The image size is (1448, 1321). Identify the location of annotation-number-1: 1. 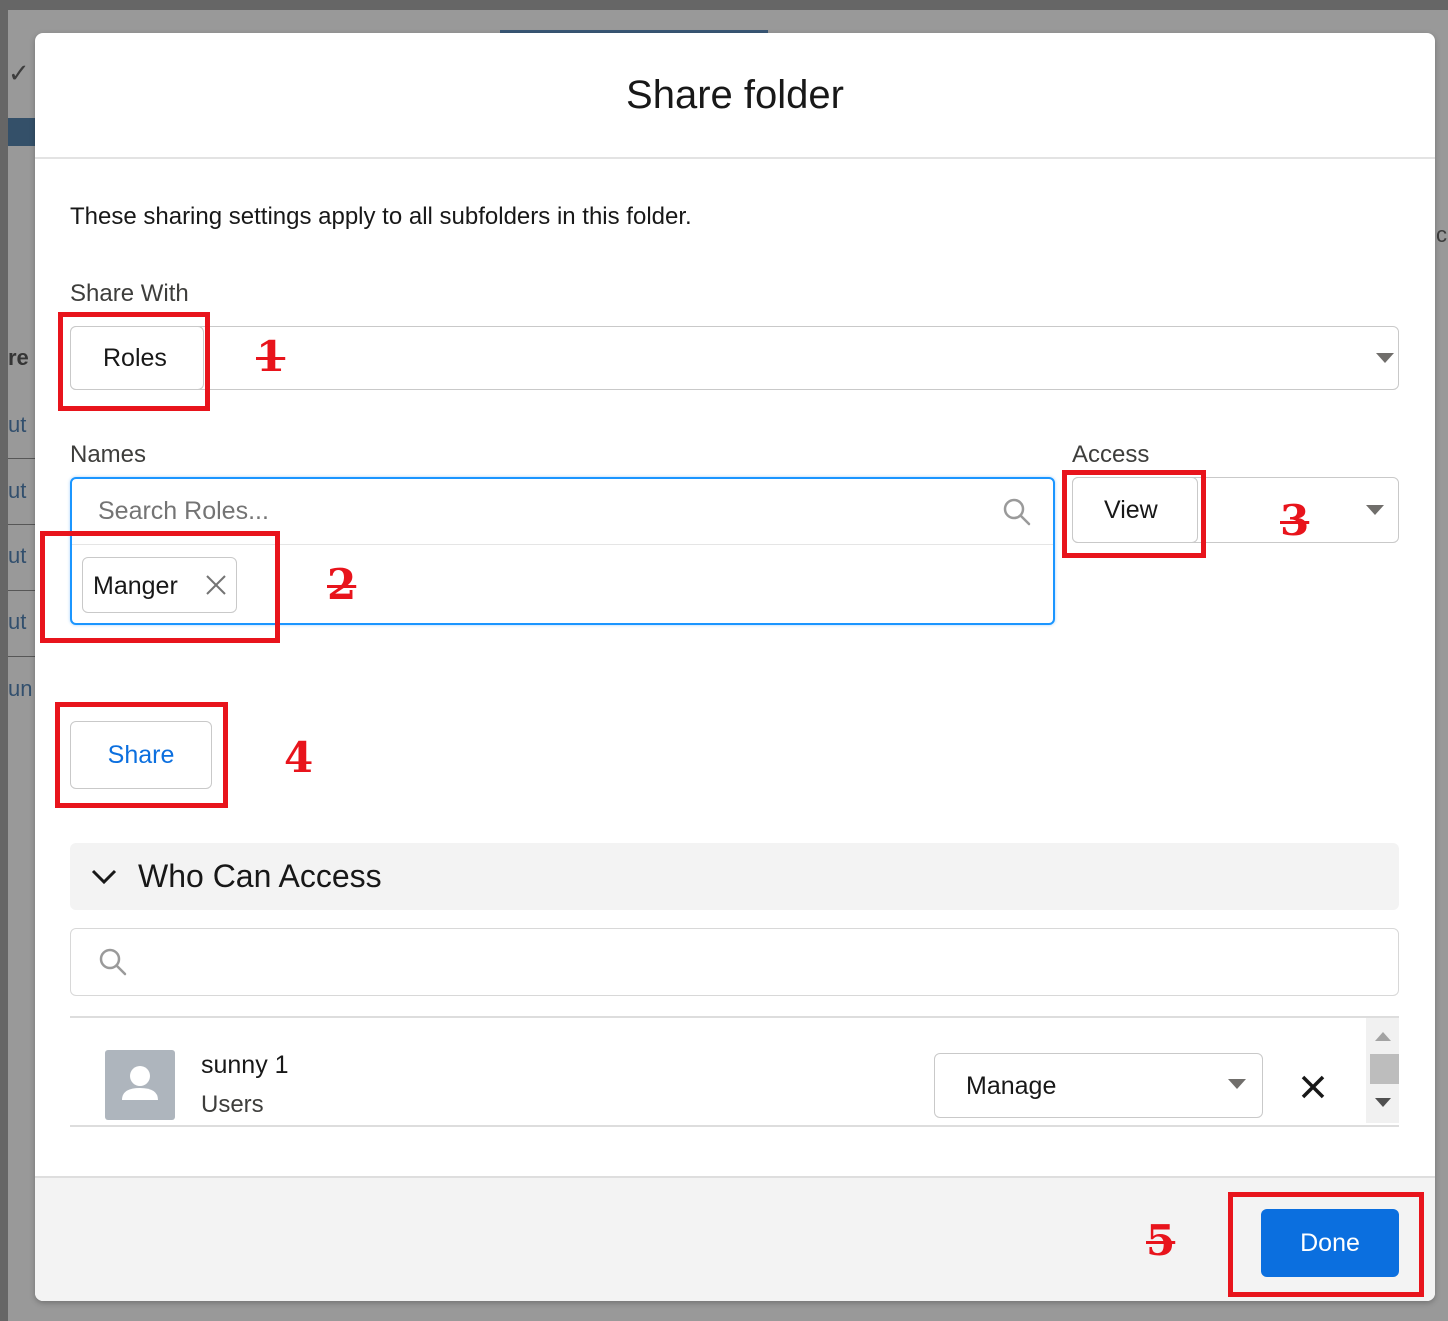
(271, 356).